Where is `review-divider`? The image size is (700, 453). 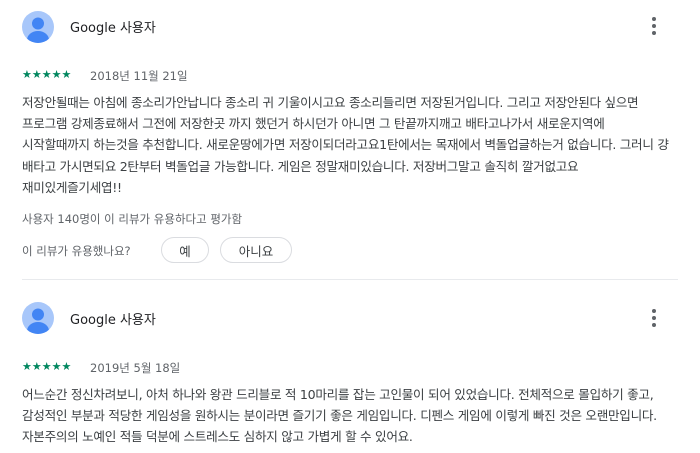
review-divider is located at coordinates (350, 279).